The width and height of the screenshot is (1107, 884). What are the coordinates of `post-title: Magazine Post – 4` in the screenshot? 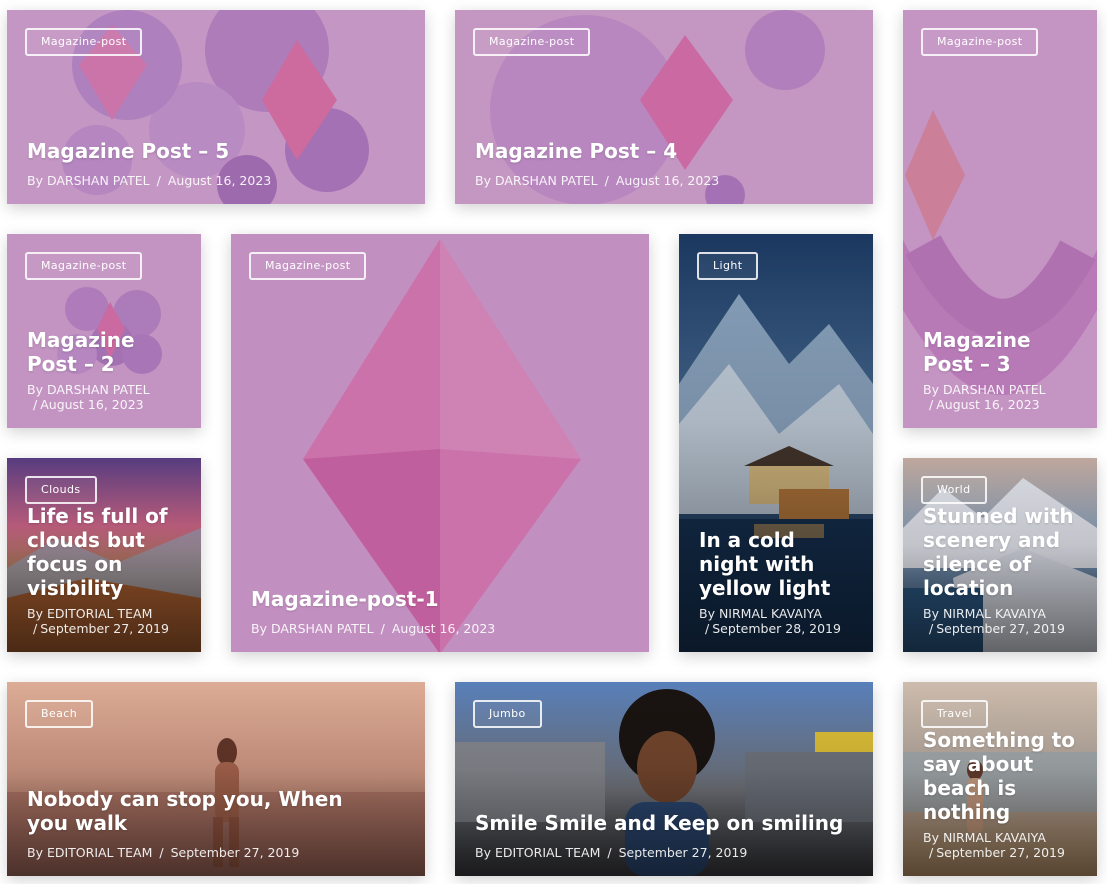 It's located at (666, 151).